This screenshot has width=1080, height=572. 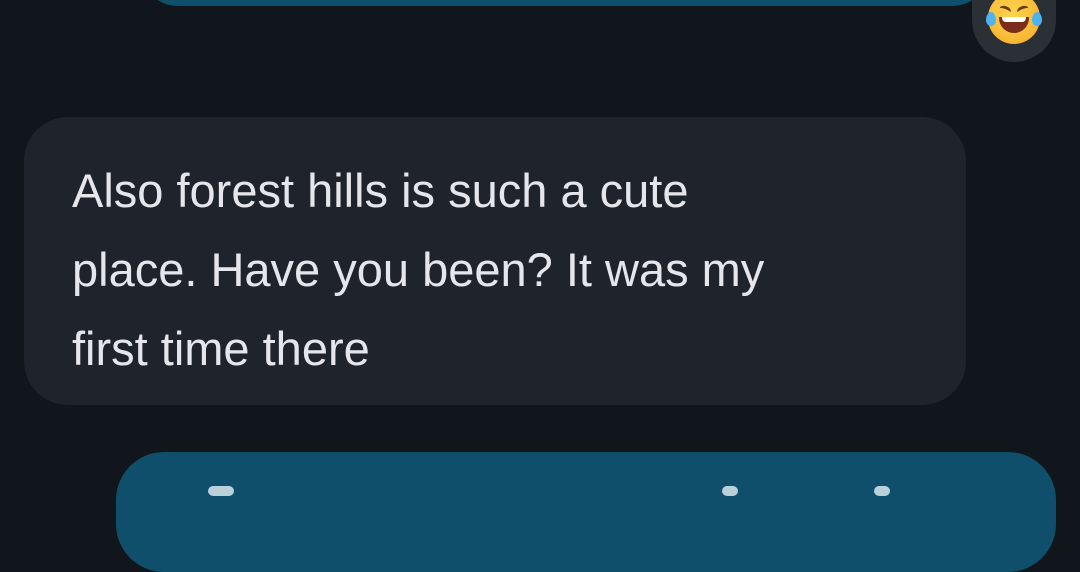 I want to click on message-reaction-chip, so click(x=1014, y=31).